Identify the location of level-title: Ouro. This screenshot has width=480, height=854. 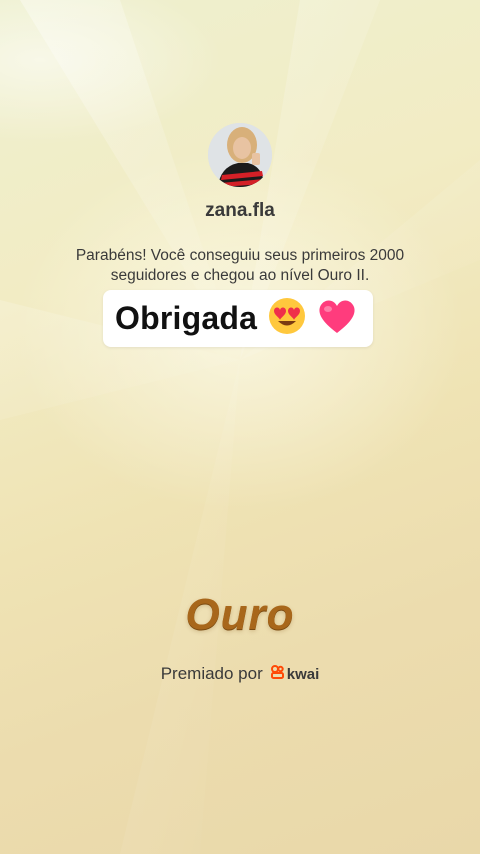
(240, 614).